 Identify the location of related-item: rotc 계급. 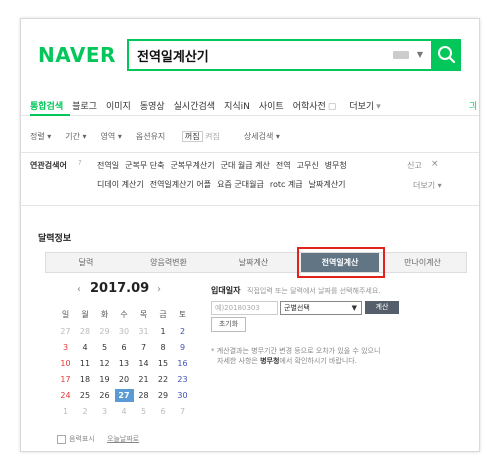
(286, 184).